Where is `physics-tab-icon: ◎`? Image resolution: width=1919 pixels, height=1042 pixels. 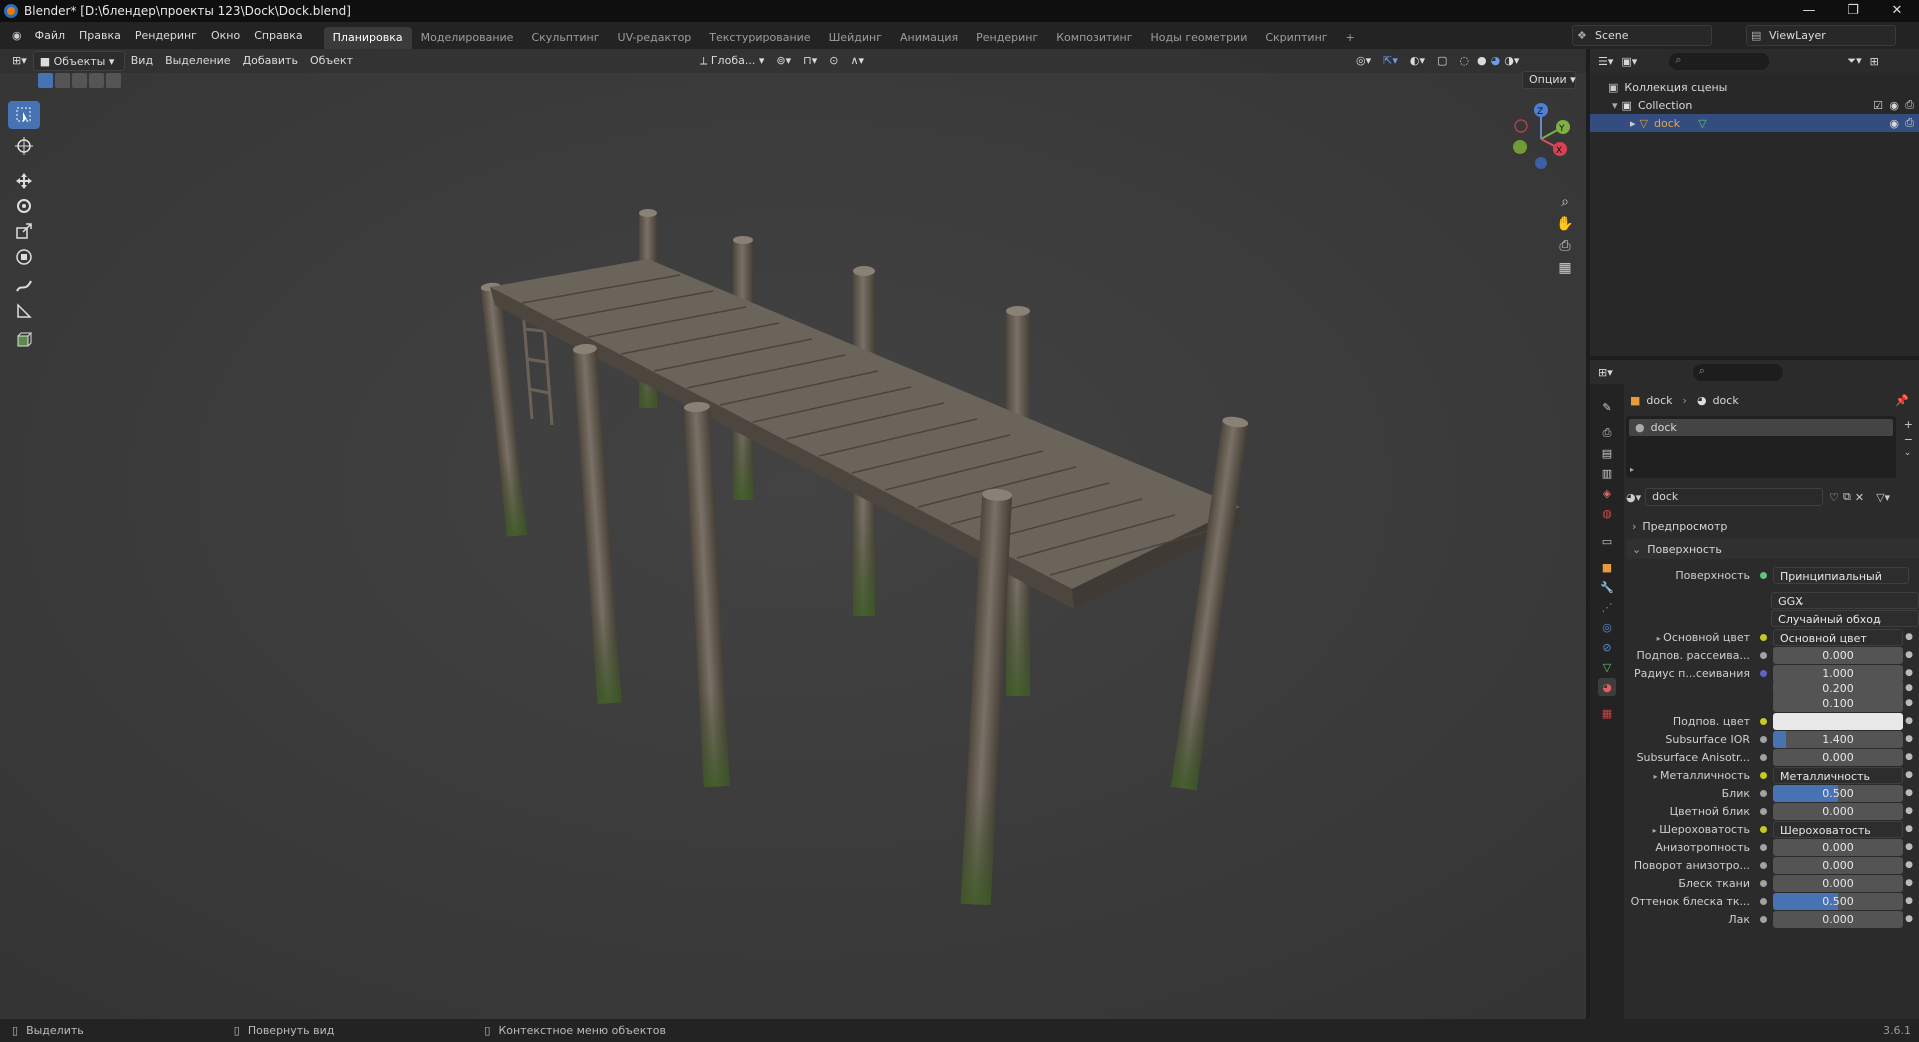
physics-tab-icon: ◎ is located at coordinates (1607, 627).